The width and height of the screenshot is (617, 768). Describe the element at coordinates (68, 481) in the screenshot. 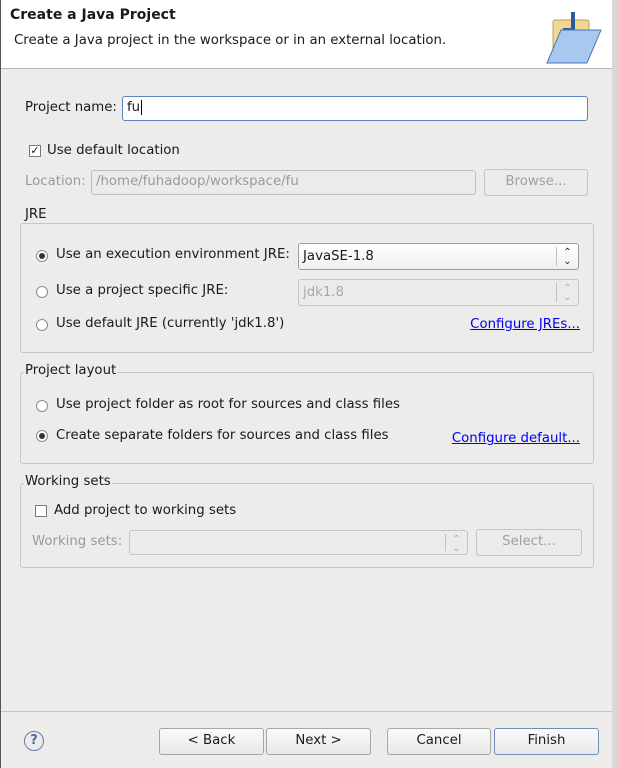

I see `working-sets-legend: Working sets` at that location.